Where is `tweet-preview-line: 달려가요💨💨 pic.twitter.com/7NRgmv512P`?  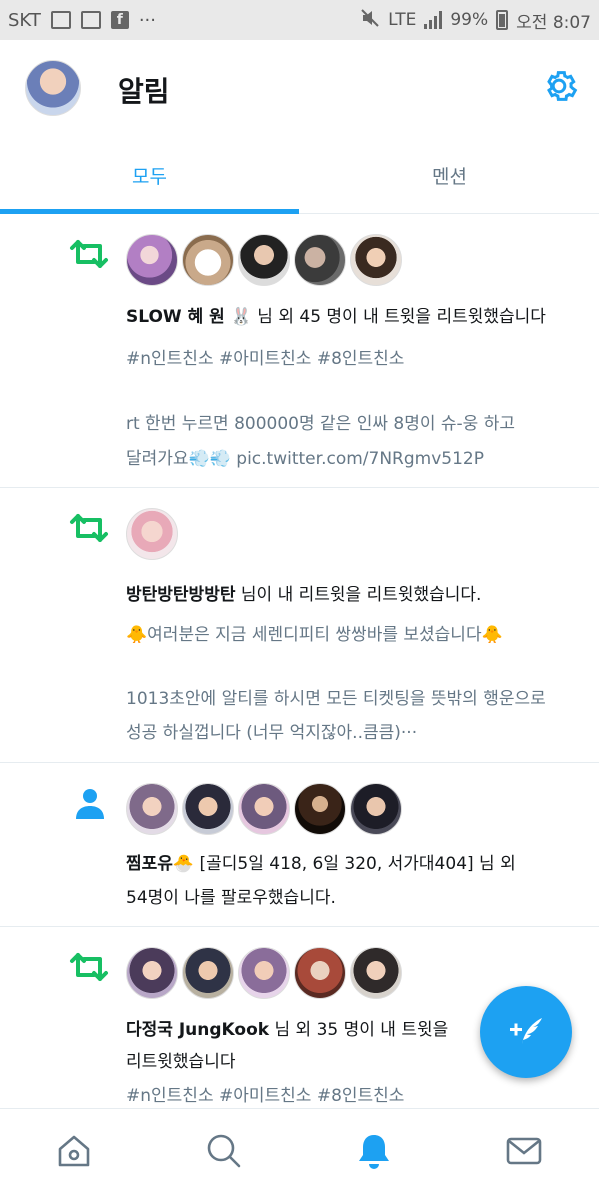 tweet-preview-line: 달려가요💨💨 pic.twitter.com/7NRgmv512P is located at coordinates (305, 459).